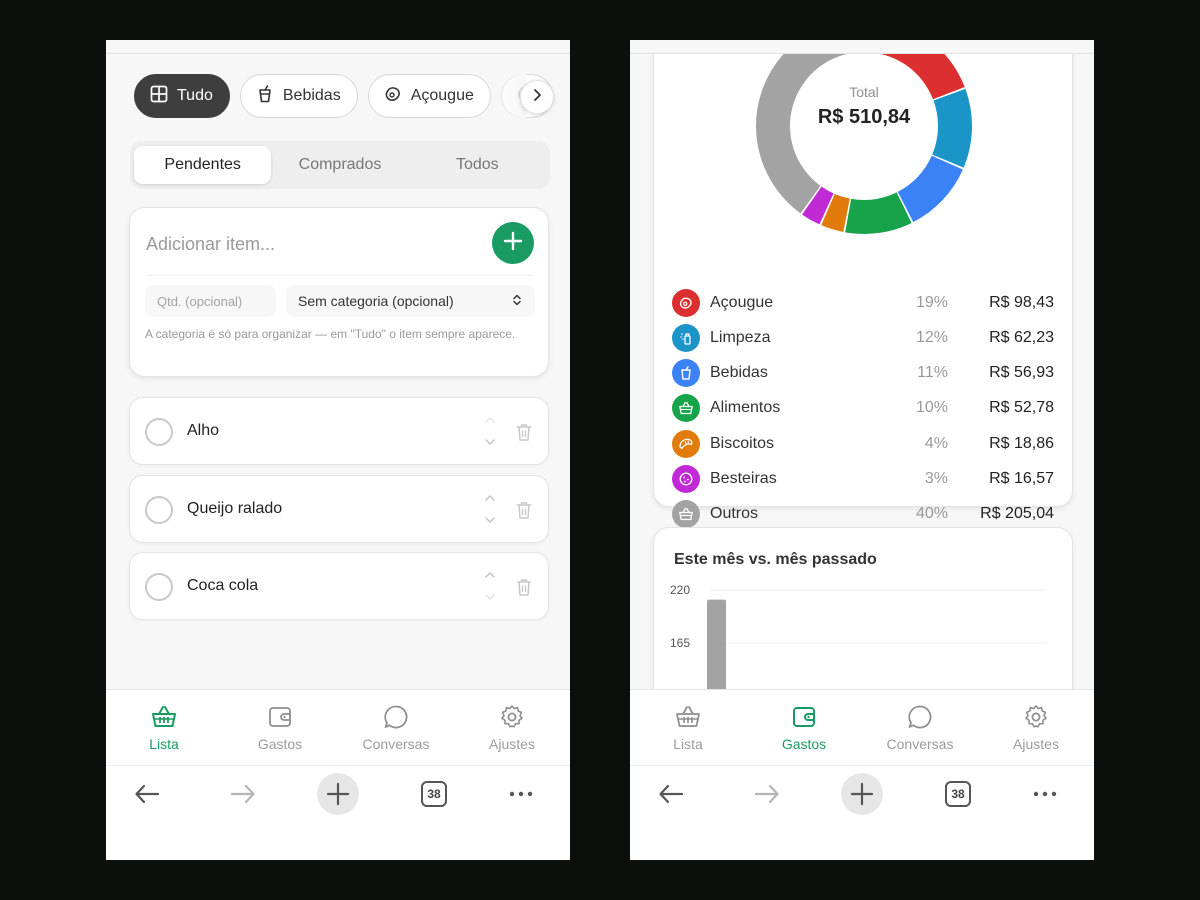  Describe the element at coordinates (182, 96) in the screenshot. I see `chip-tudo: Tudo` at that location.